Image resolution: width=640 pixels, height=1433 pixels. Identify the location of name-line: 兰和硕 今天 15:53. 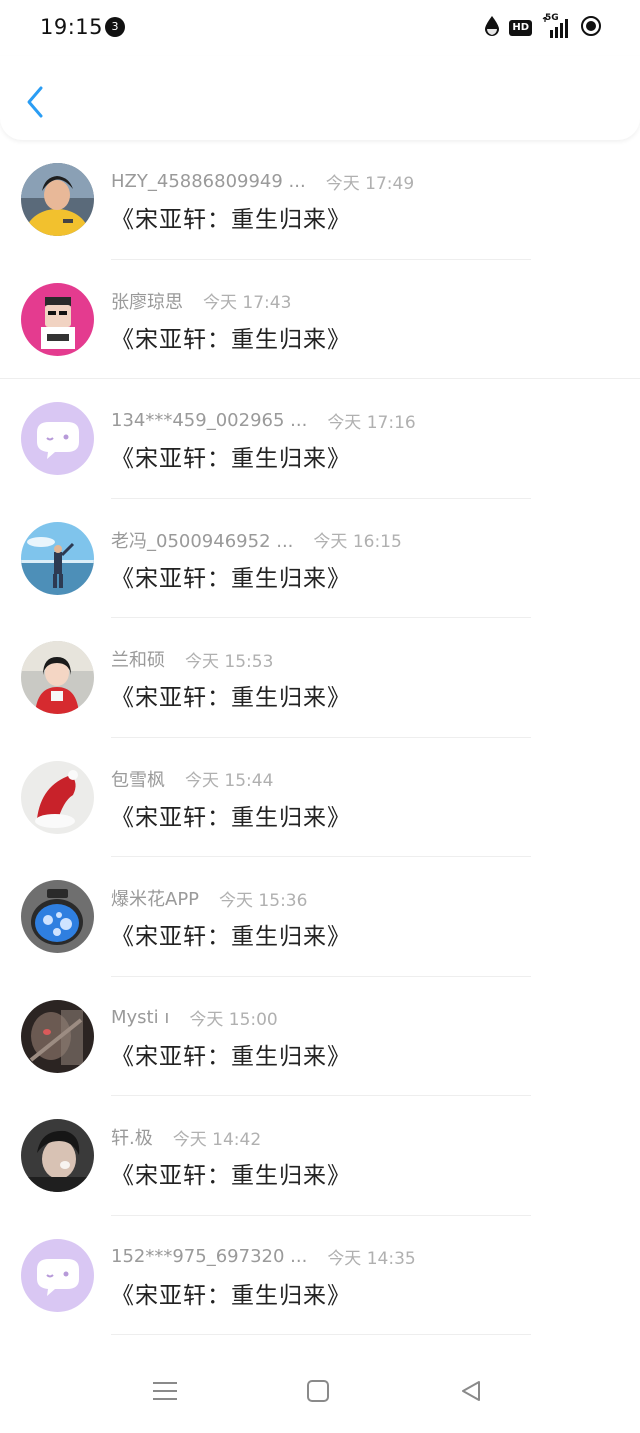
(192, 659).